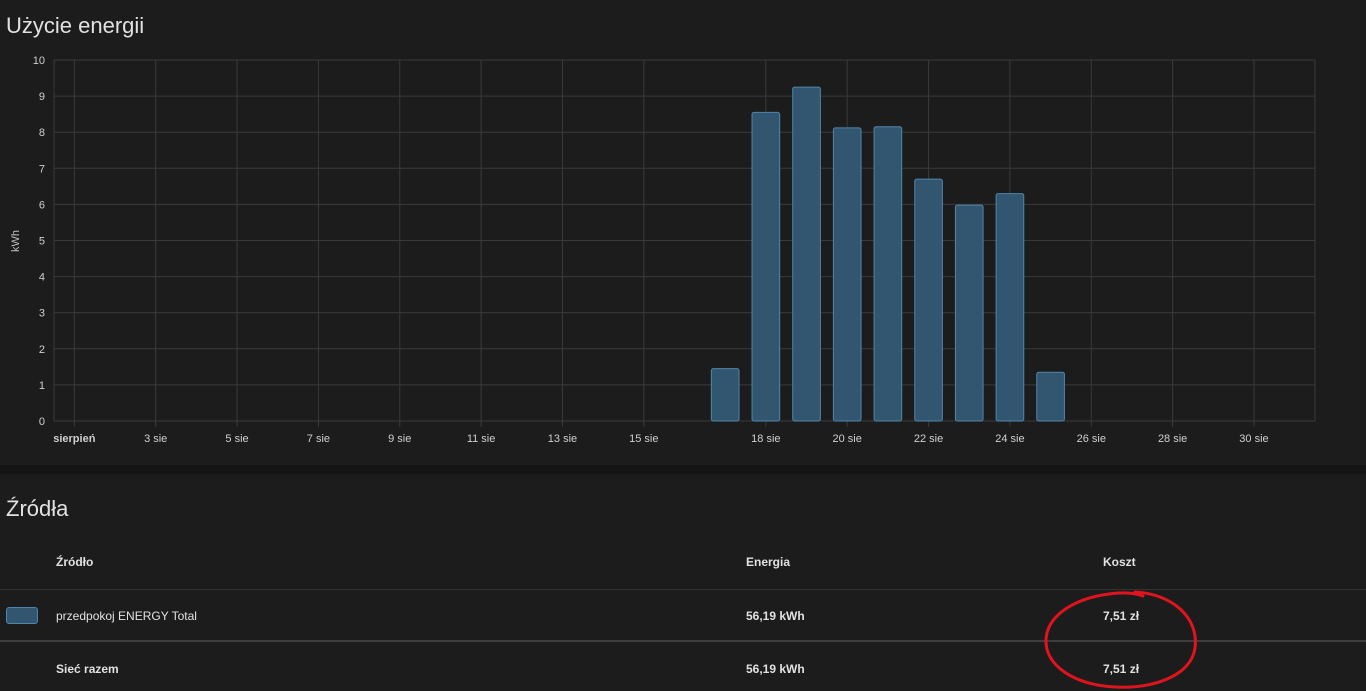  I want to click on x-tick-label: 18 sie, so click(765, 439).